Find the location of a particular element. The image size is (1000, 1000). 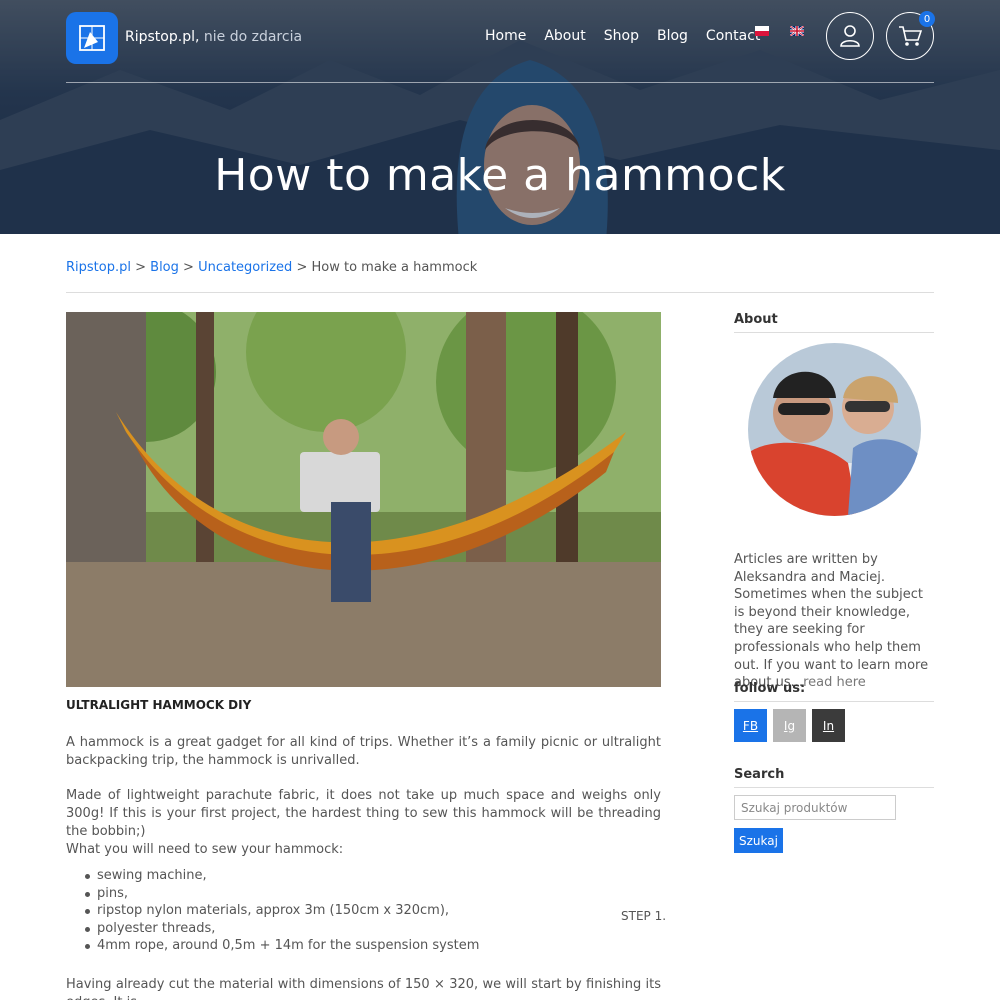

header-divider is located at coordinates (500, 82).